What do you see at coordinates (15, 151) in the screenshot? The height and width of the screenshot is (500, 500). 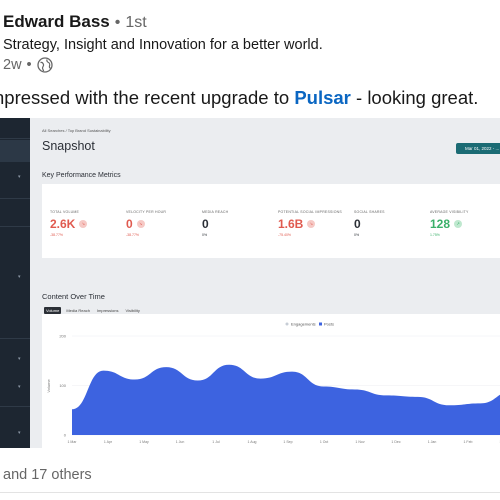 I see `sidebar-active-item` at bounding box center [15, 151].